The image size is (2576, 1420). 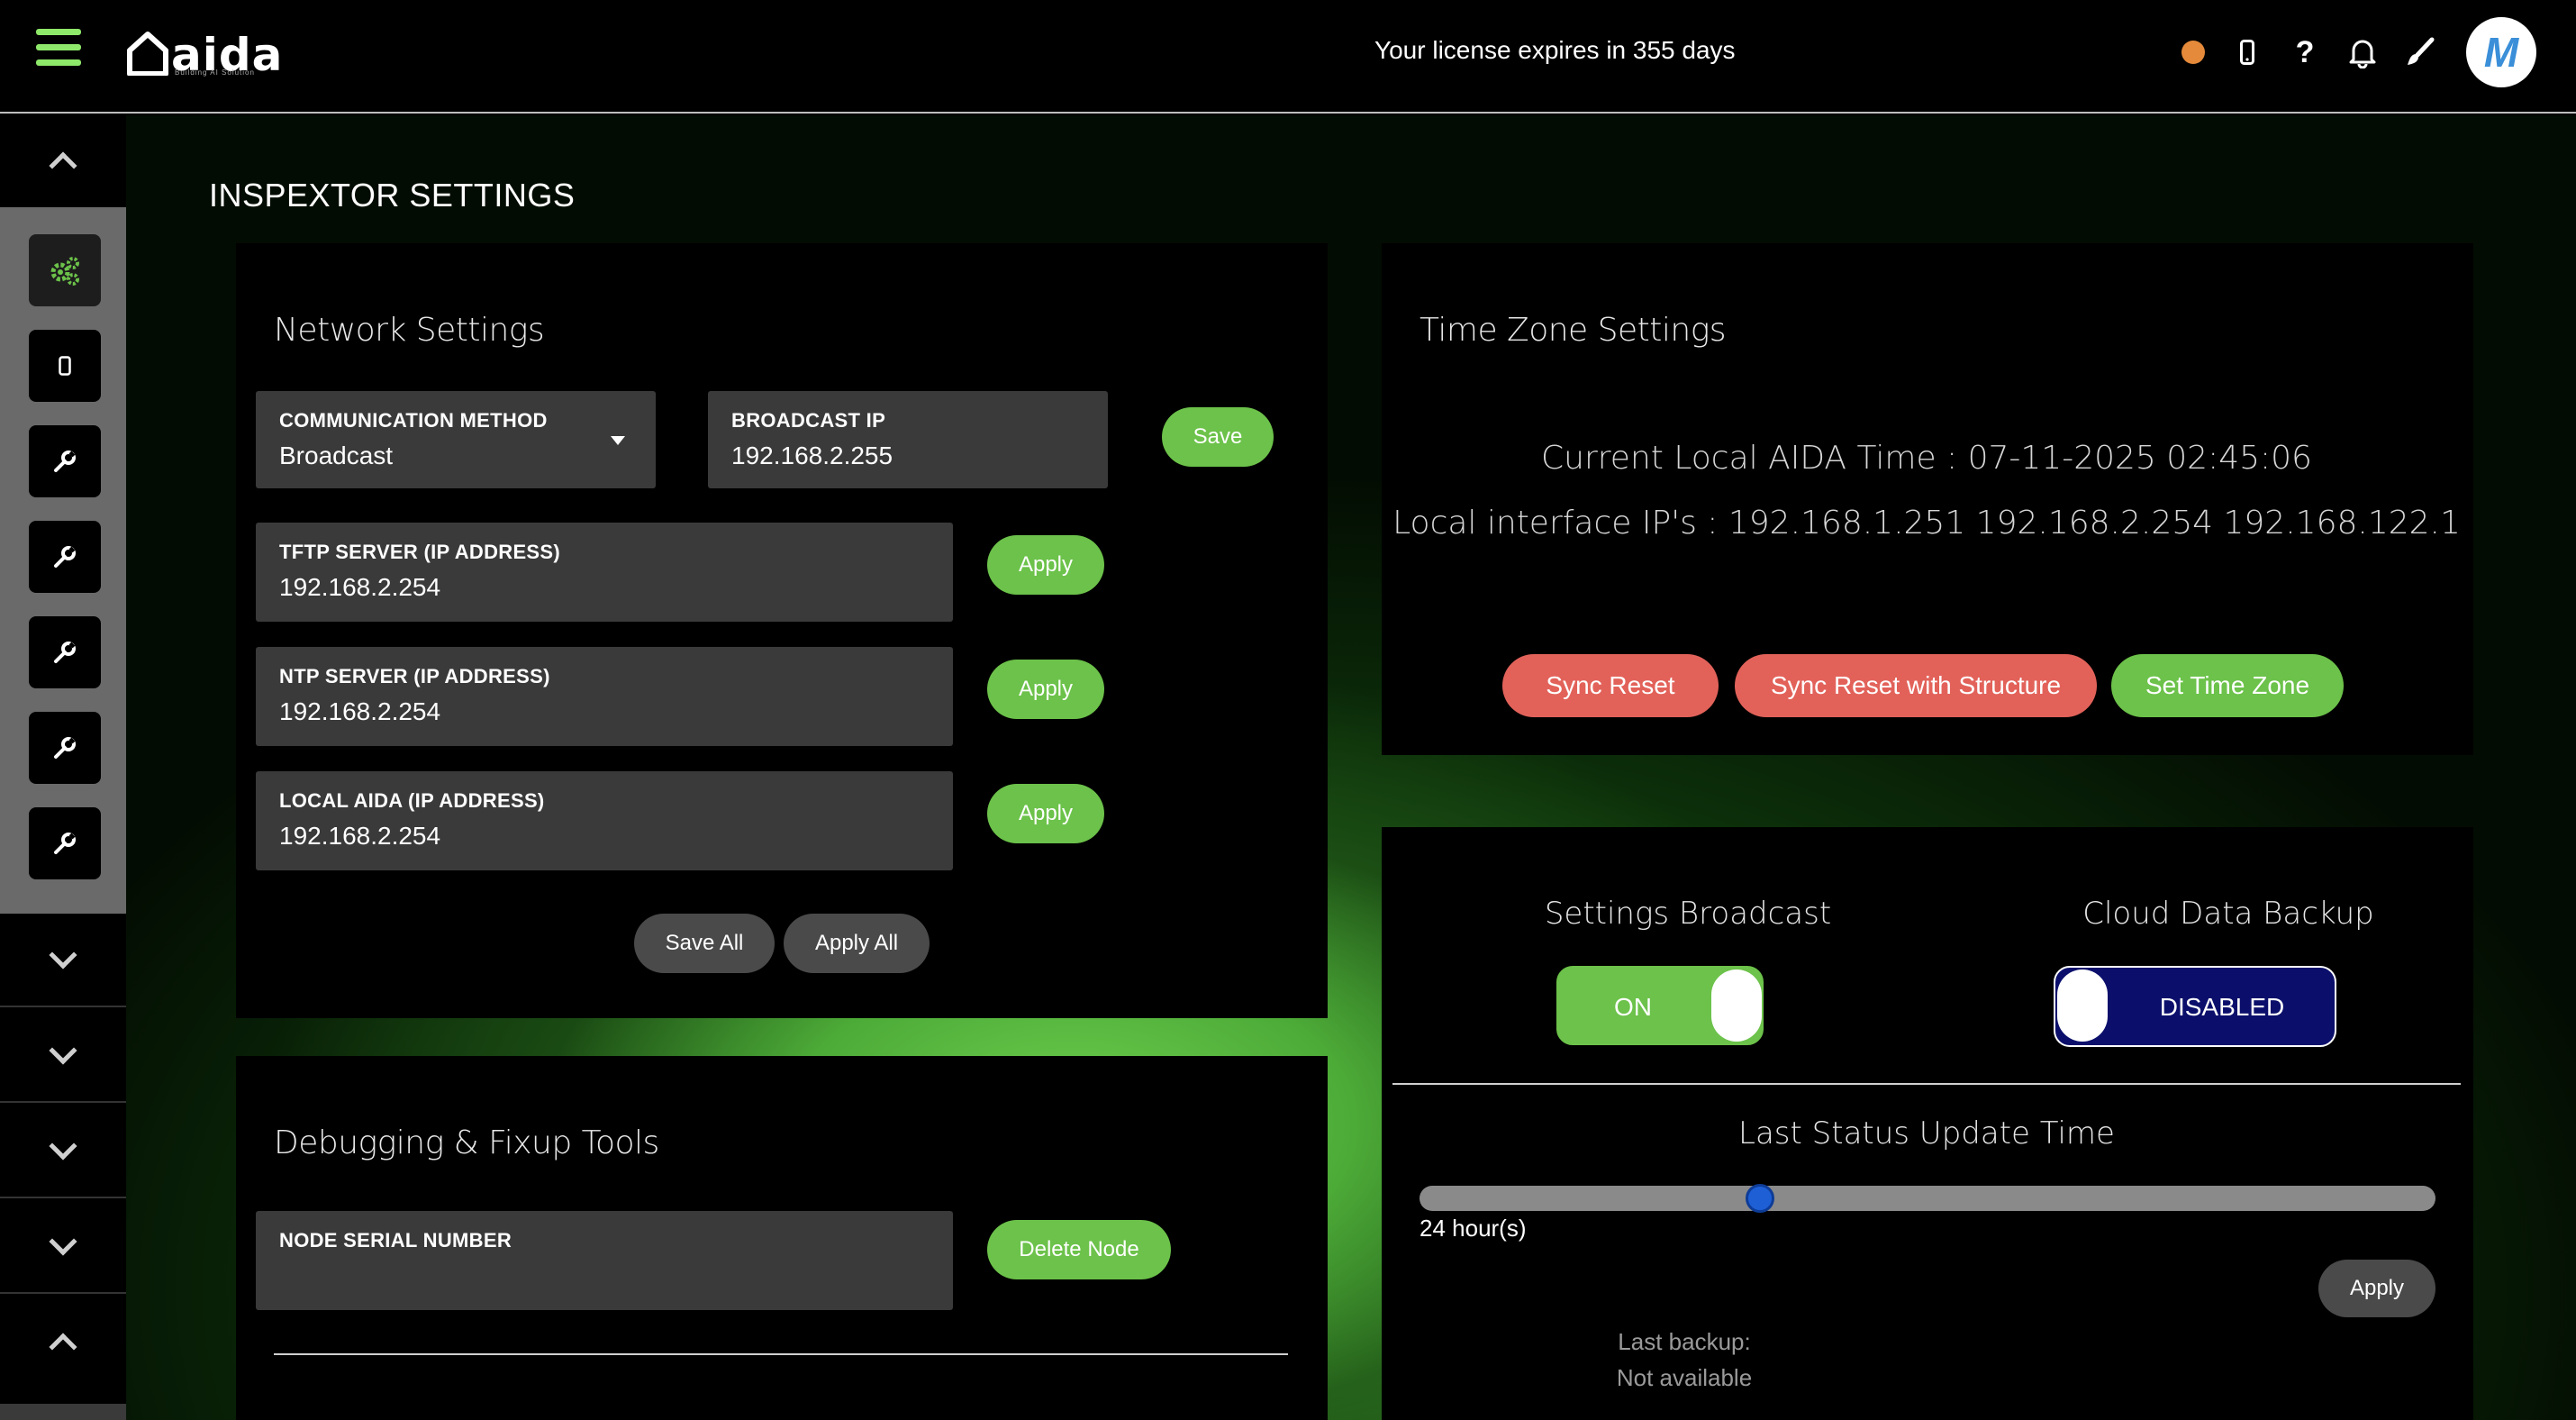 I want to click on save-button: Save, so click(x=1218, y=437).